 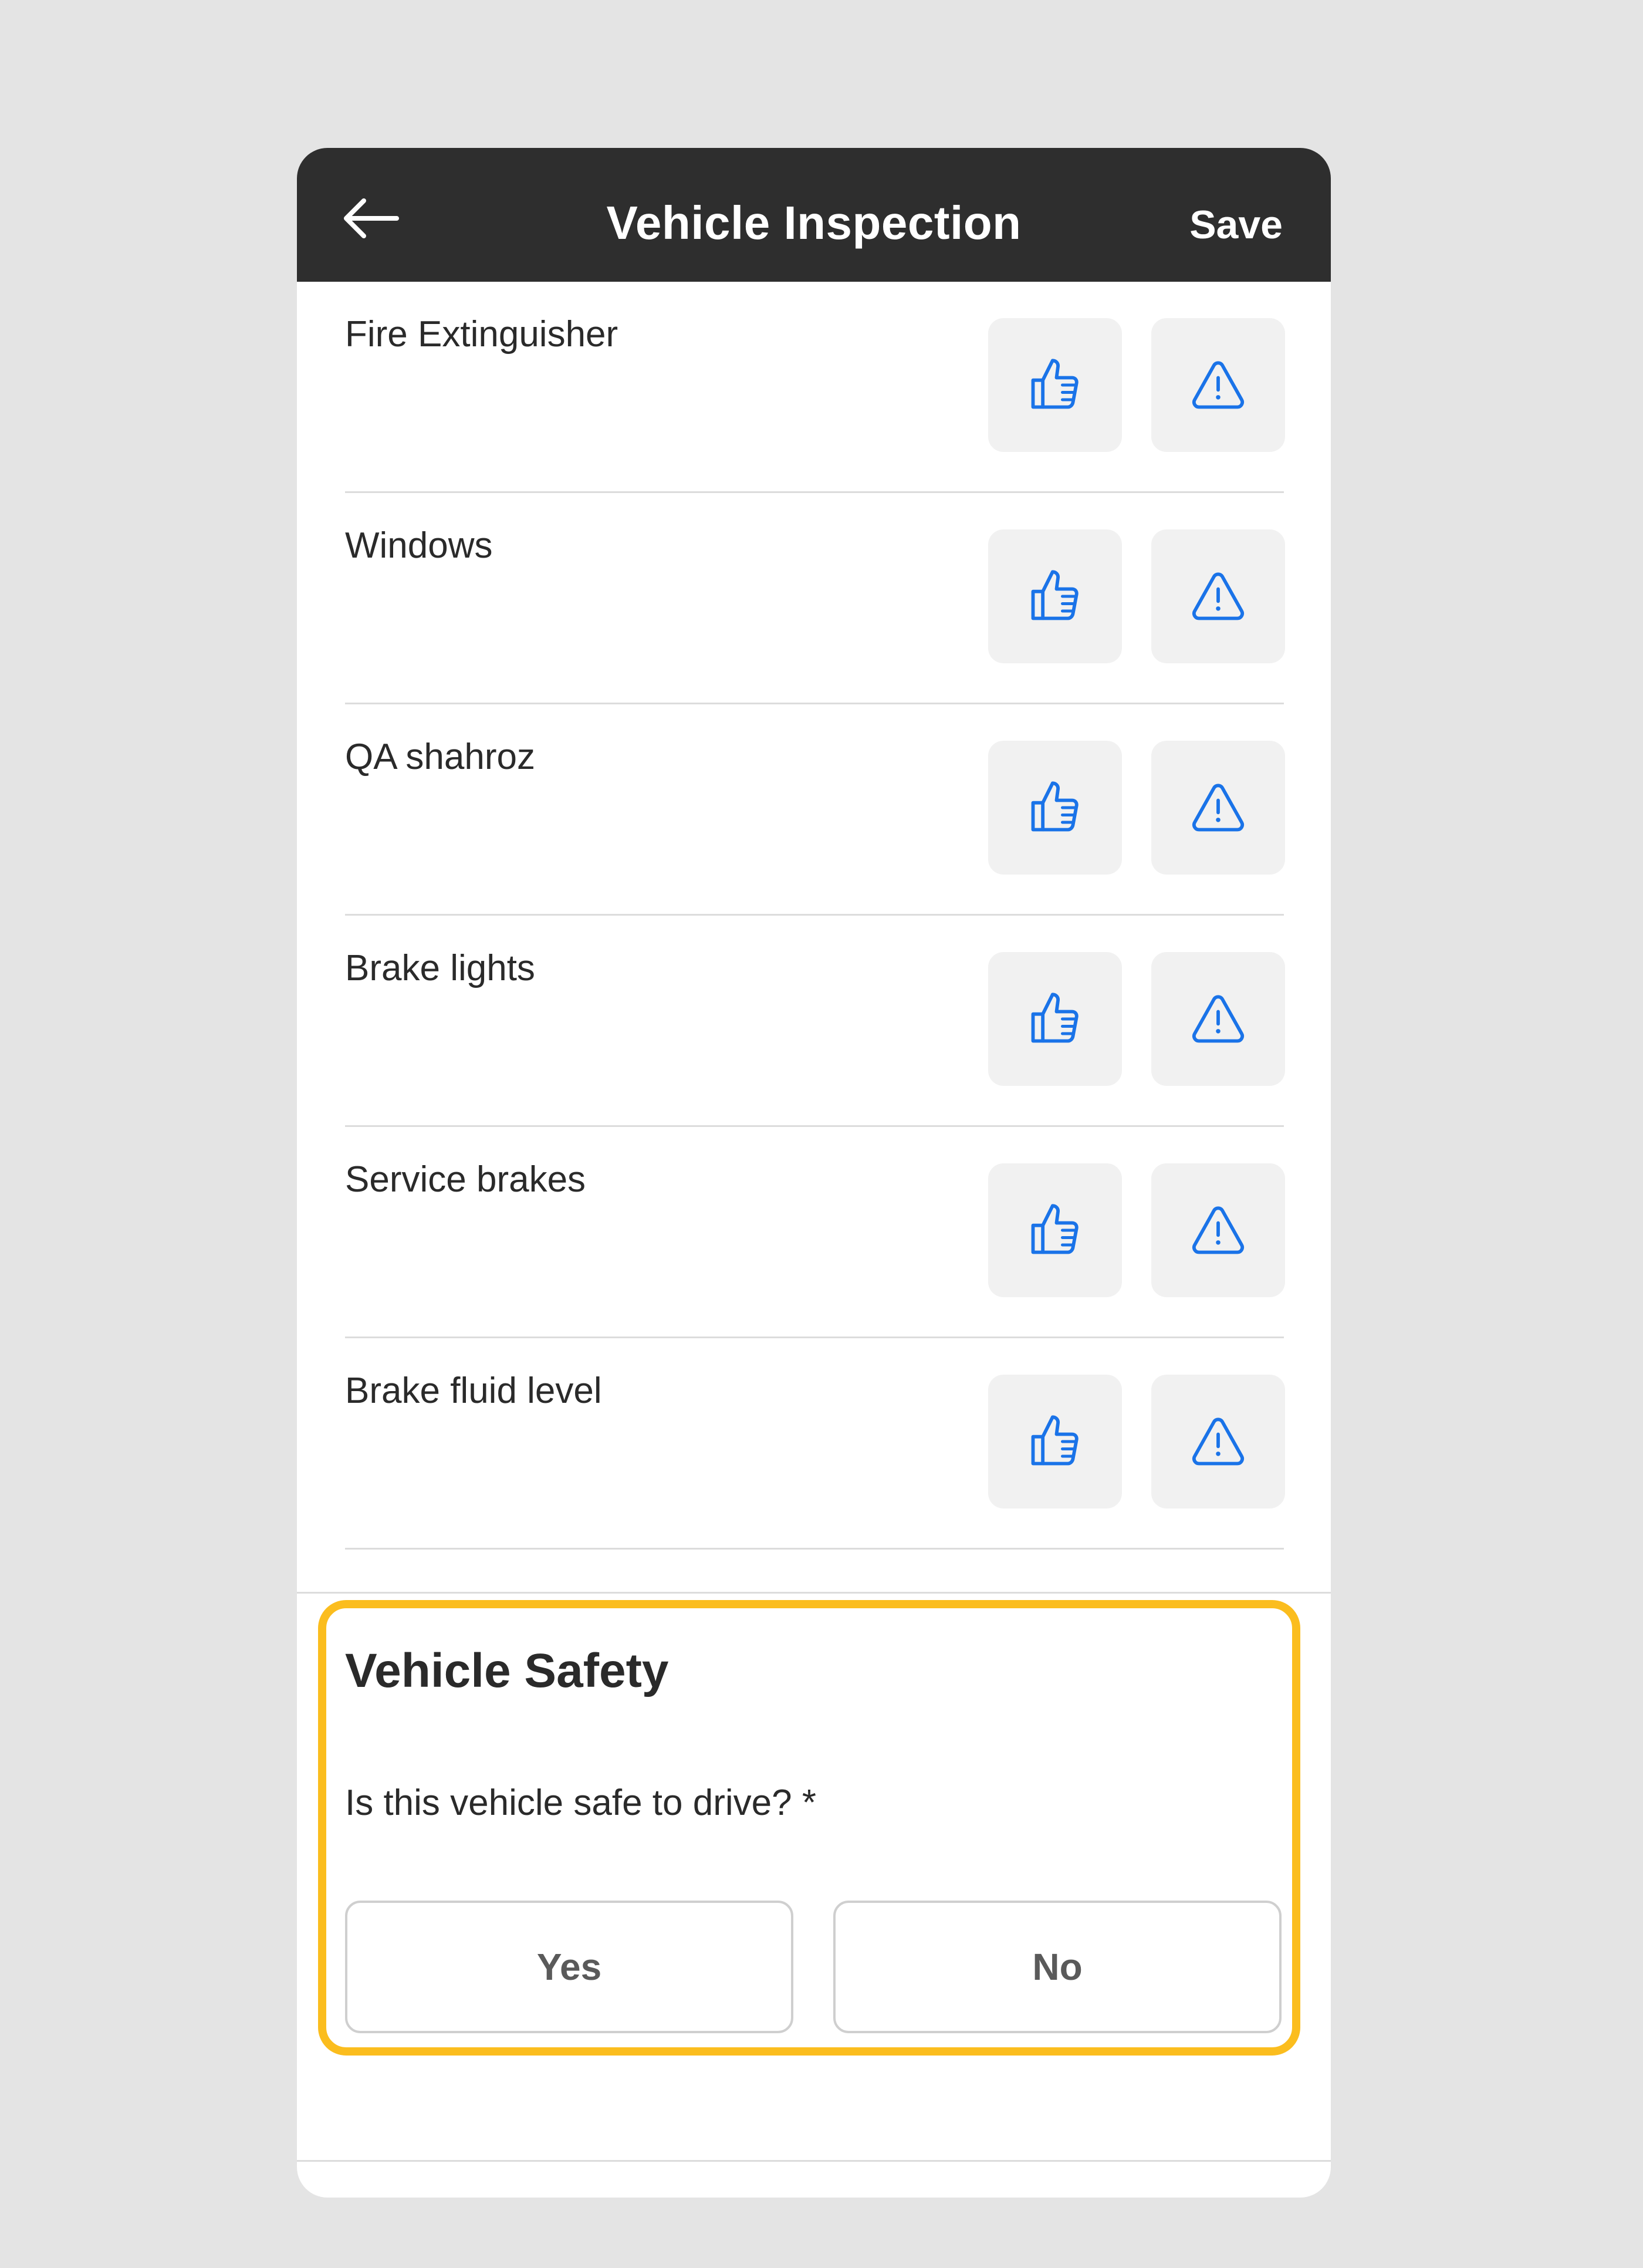 What do you see at coordinates (507, 1670) in the screenshot?
I see `vehicle-safety-title: Vehicle Safety` at bounding box center [507, 1670].